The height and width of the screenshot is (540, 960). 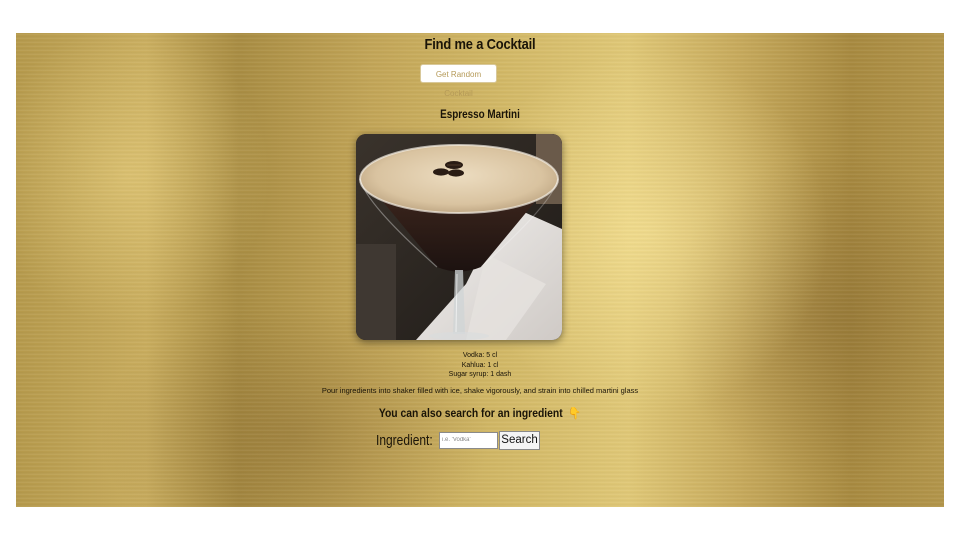 I want to click on pointing-down-hand-icon: 👇, so click(x=575, y=414).